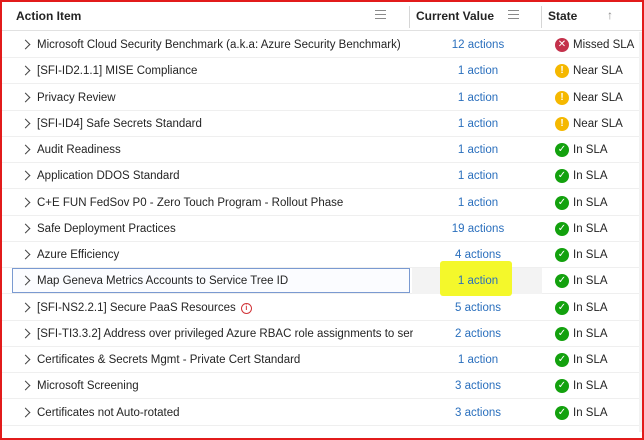 Image resolution: width=644 pixels, height=440 pixels. I want to click on table-row: Privacy Review 1 action! Near SLA, so click(322, 98).